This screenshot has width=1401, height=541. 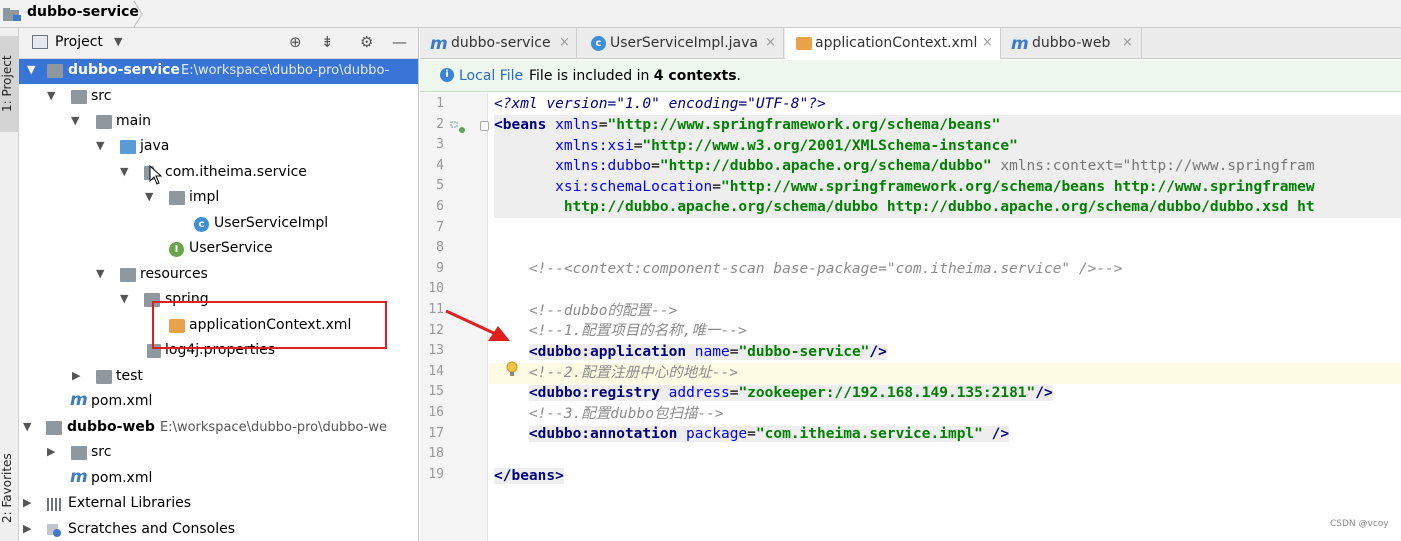 What do you see at coordinates (616, 373) in the screenshot?
I see `code-comment: <!--2.配置注册中心的地址-->` at bounding box center [616, 373].